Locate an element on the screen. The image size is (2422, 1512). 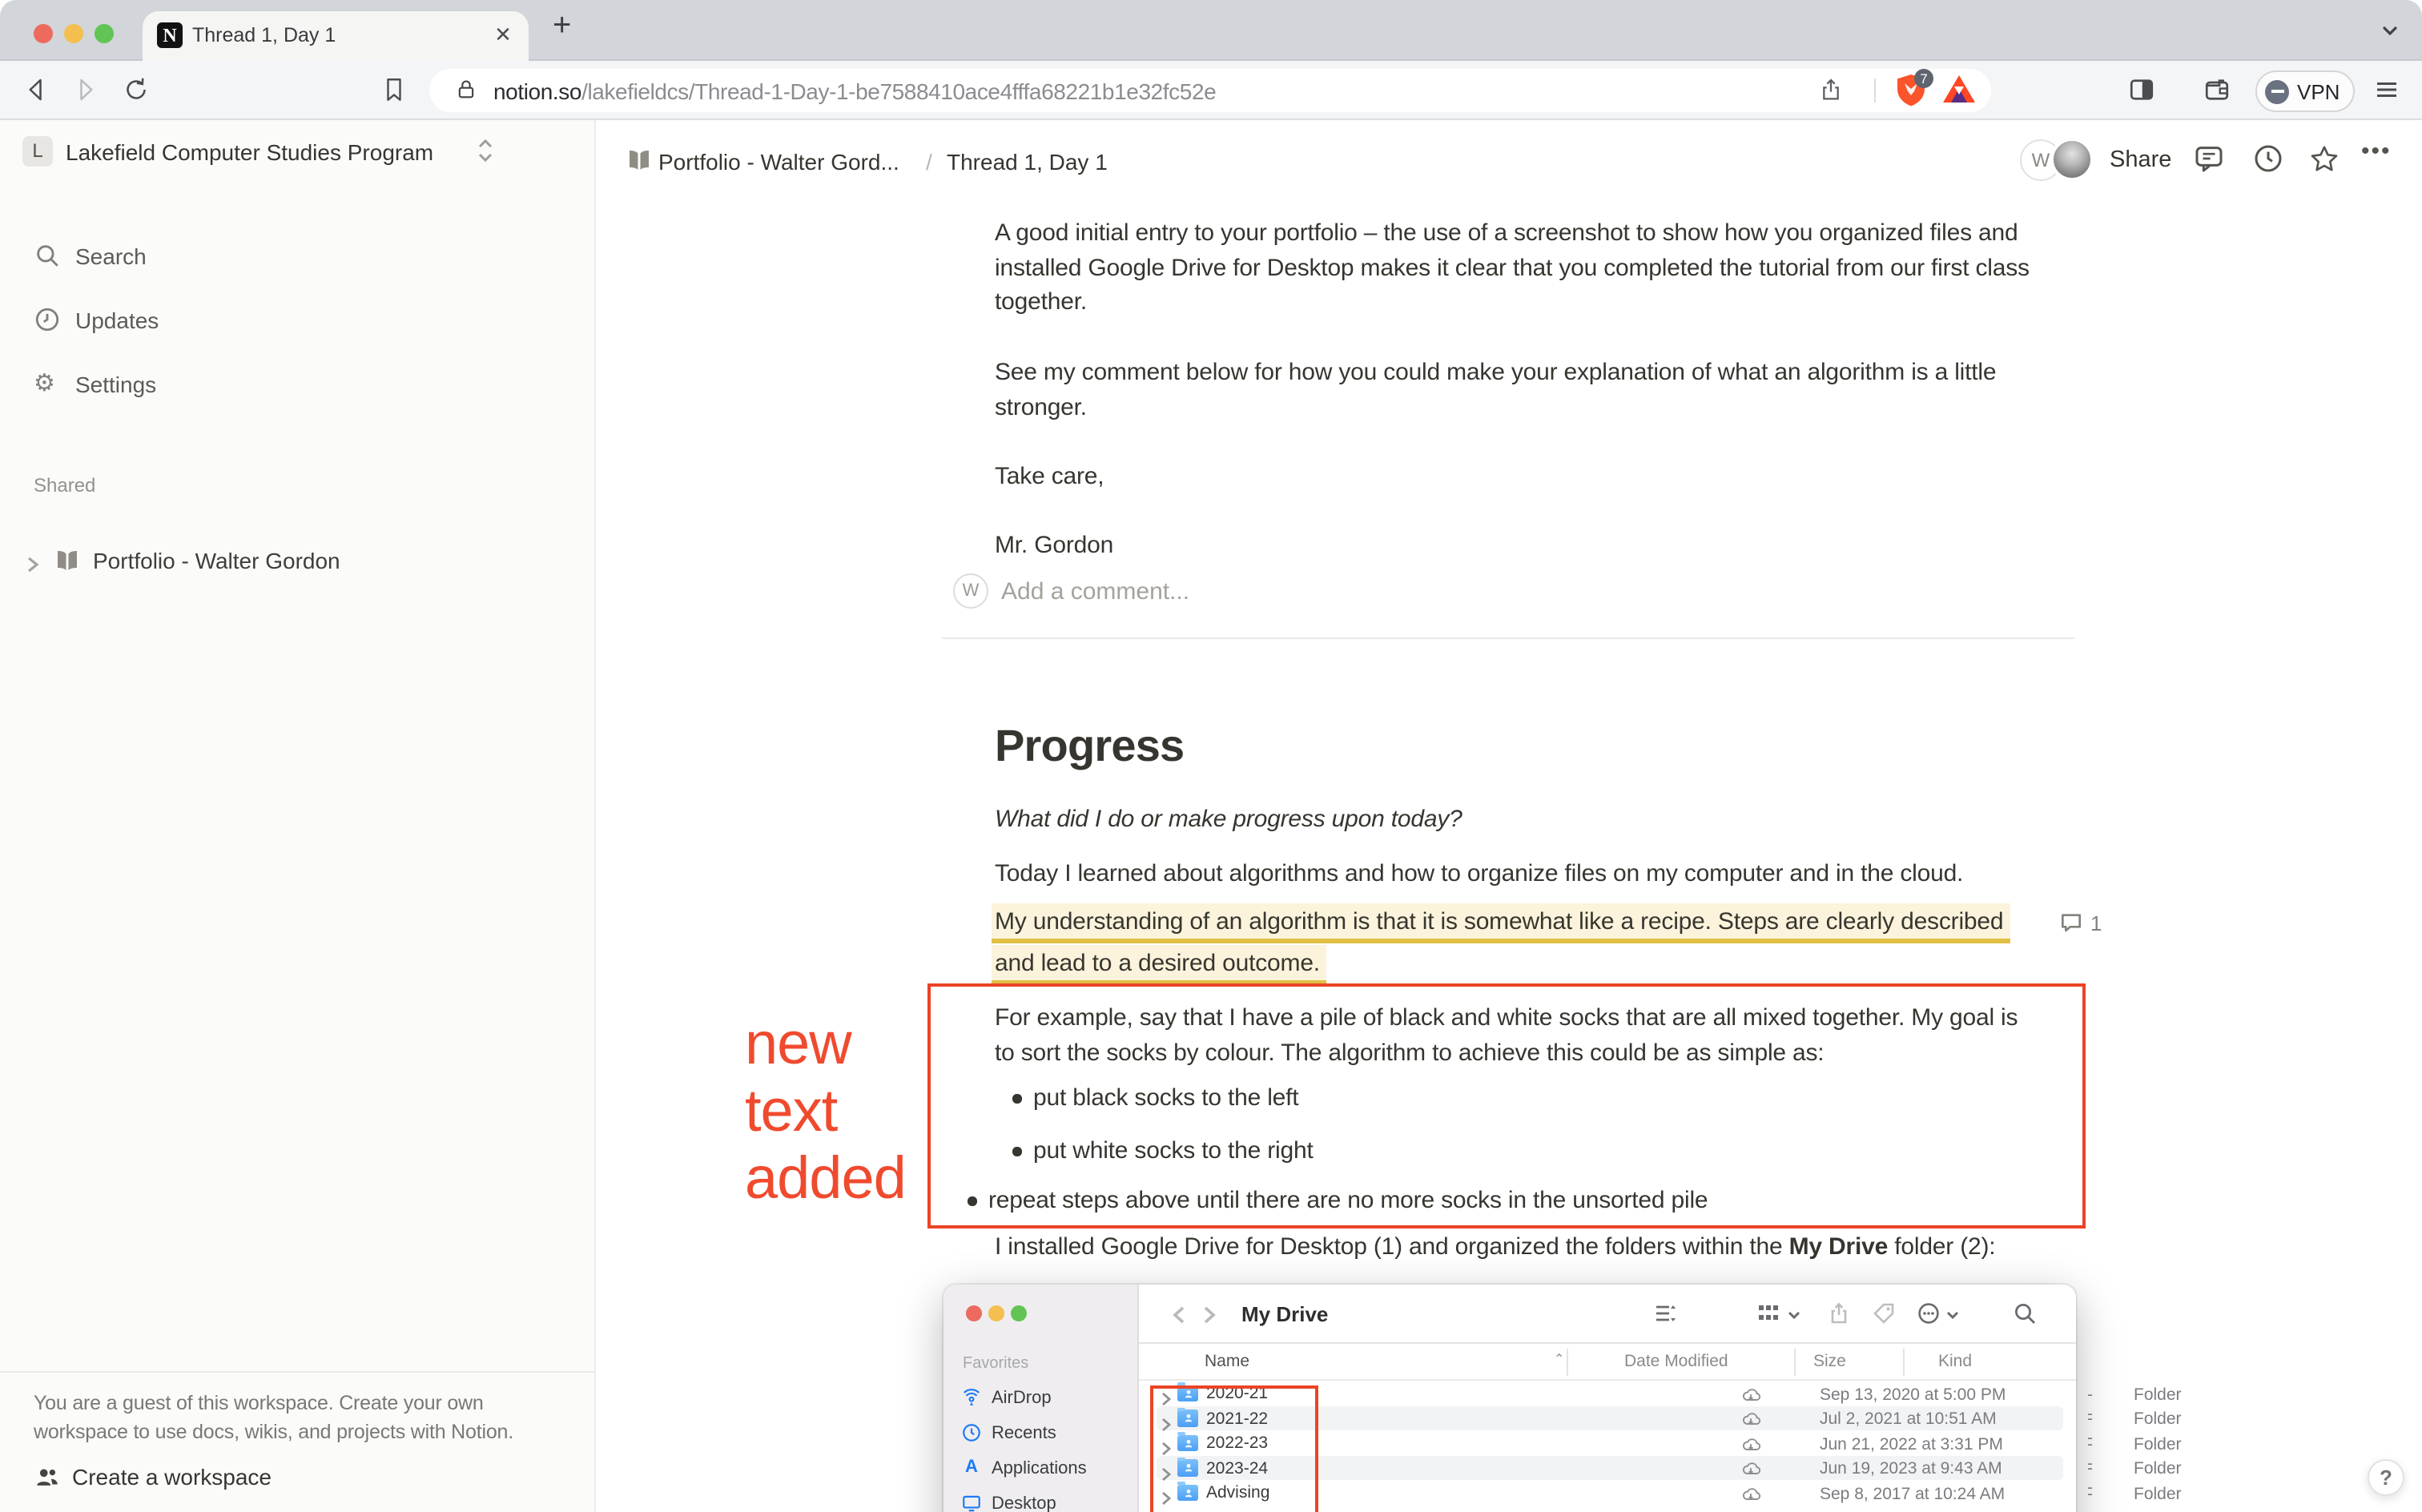
finder-sidebar-item-applications: A Applications is located at coordinates (1041, 1469).